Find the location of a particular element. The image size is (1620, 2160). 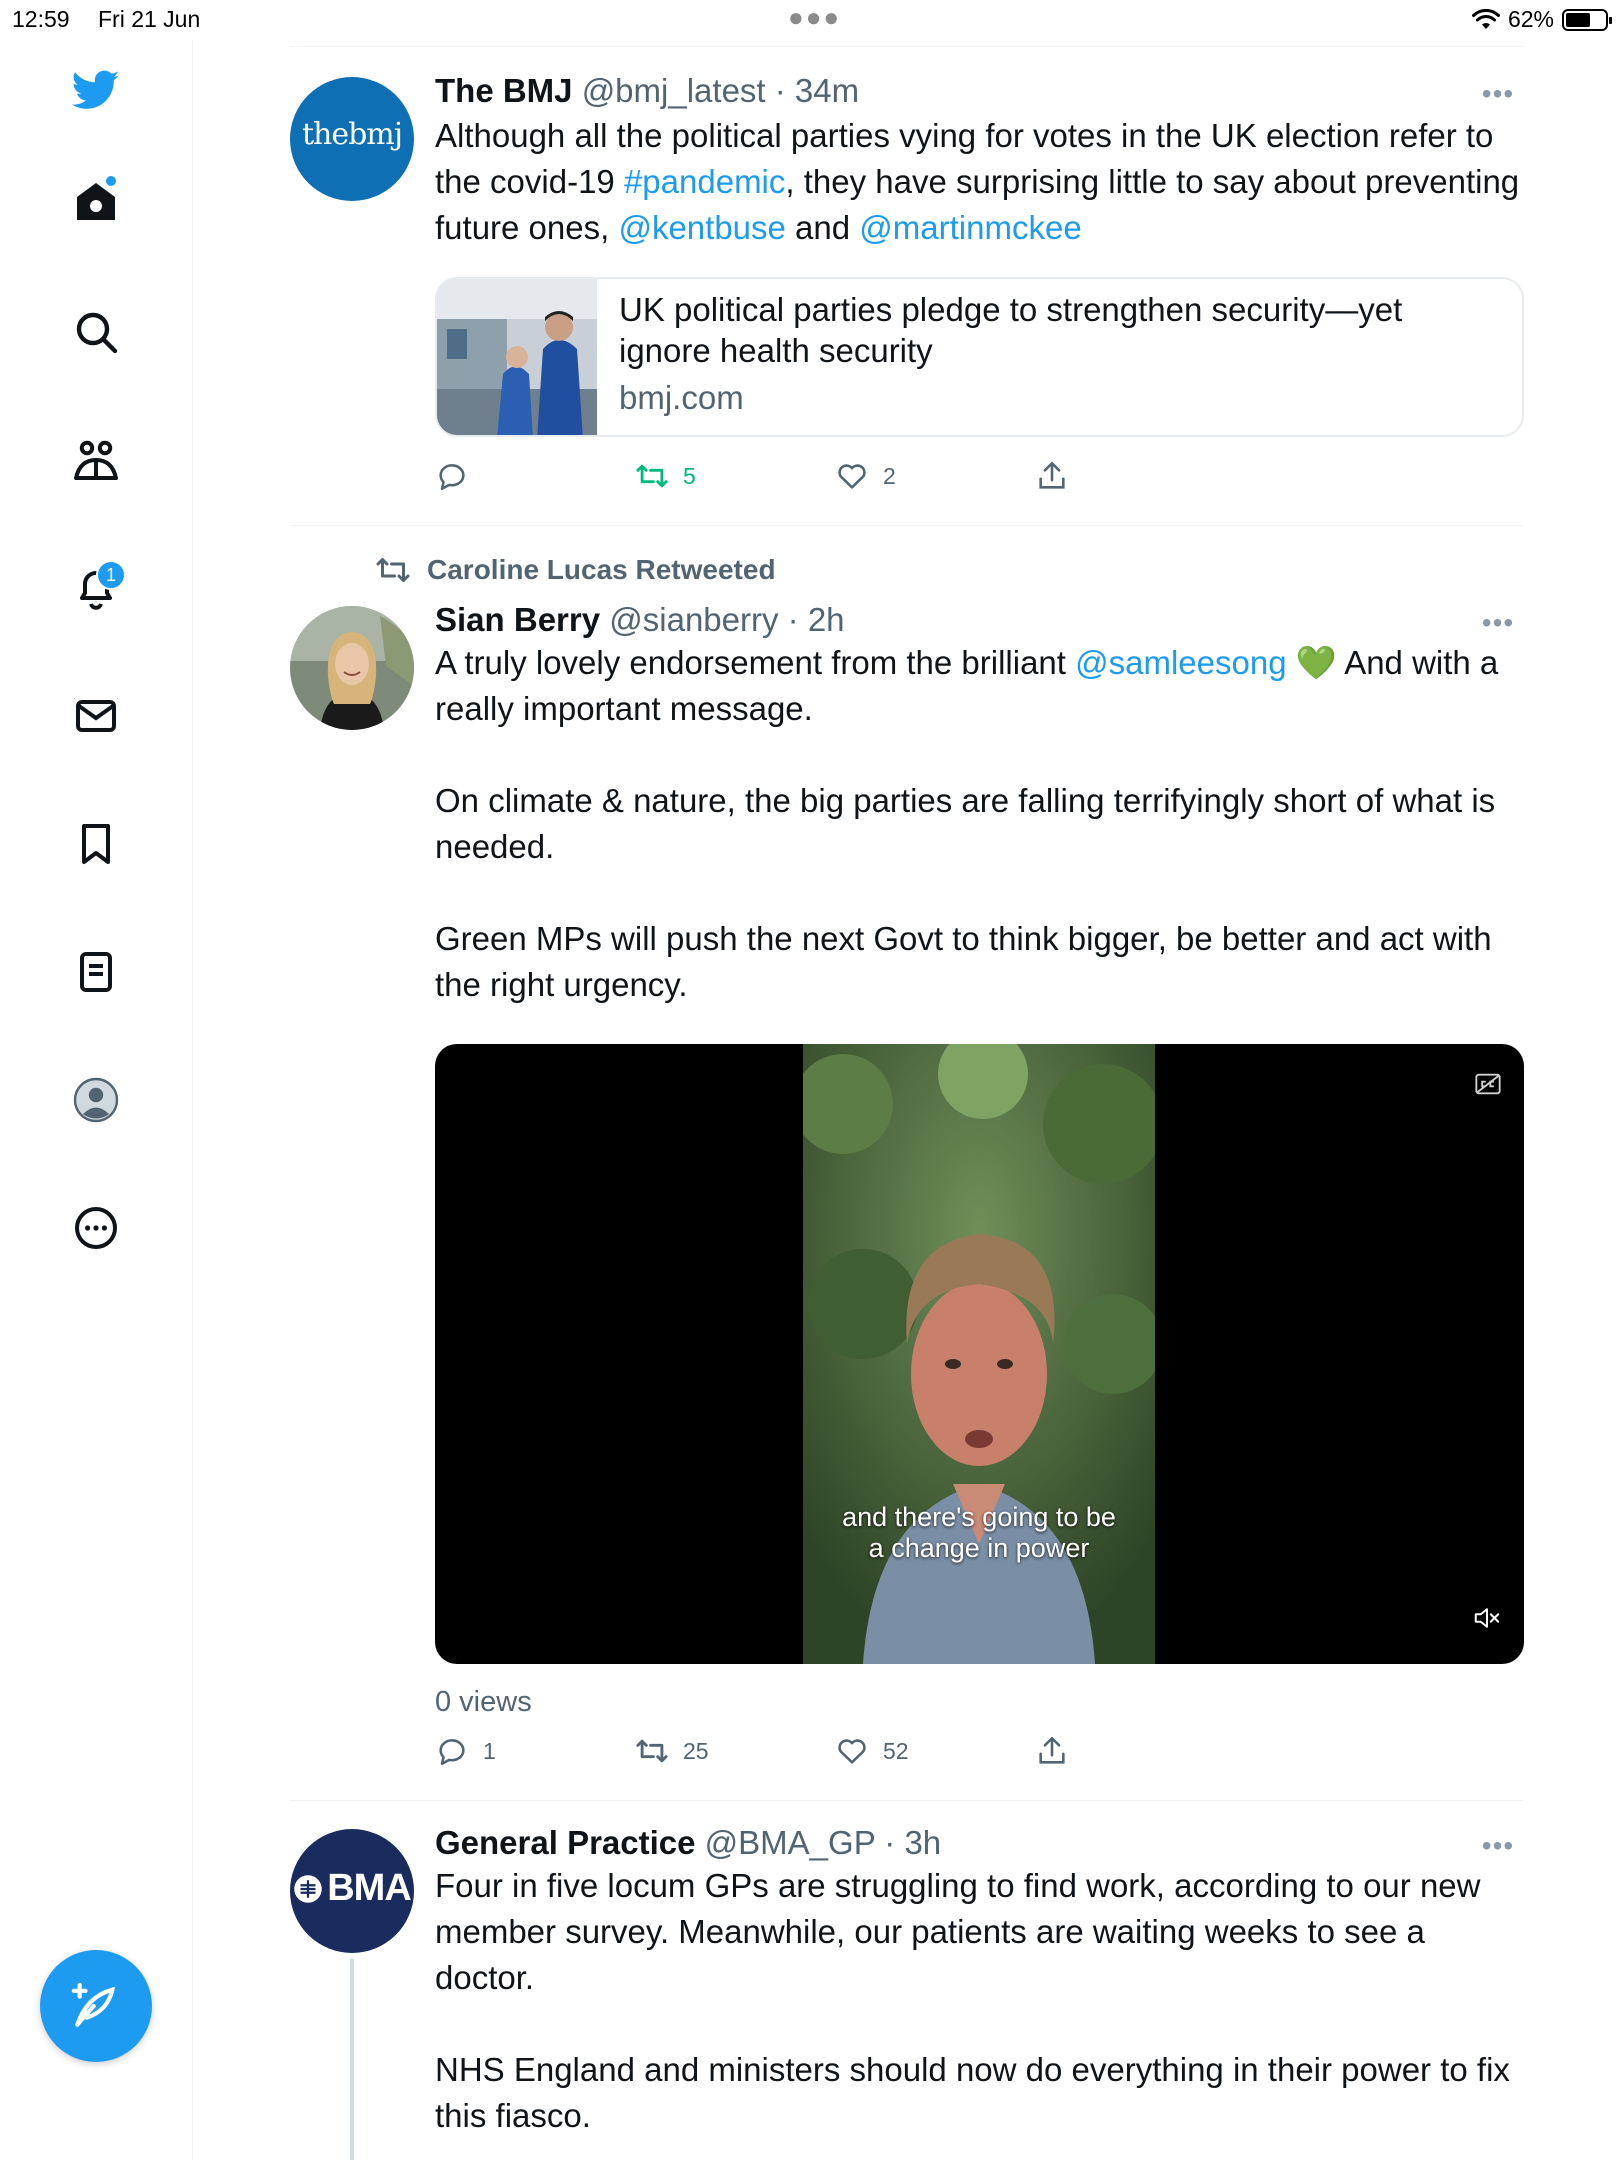

status-right: 62% is located at coordinates (1541, 19).